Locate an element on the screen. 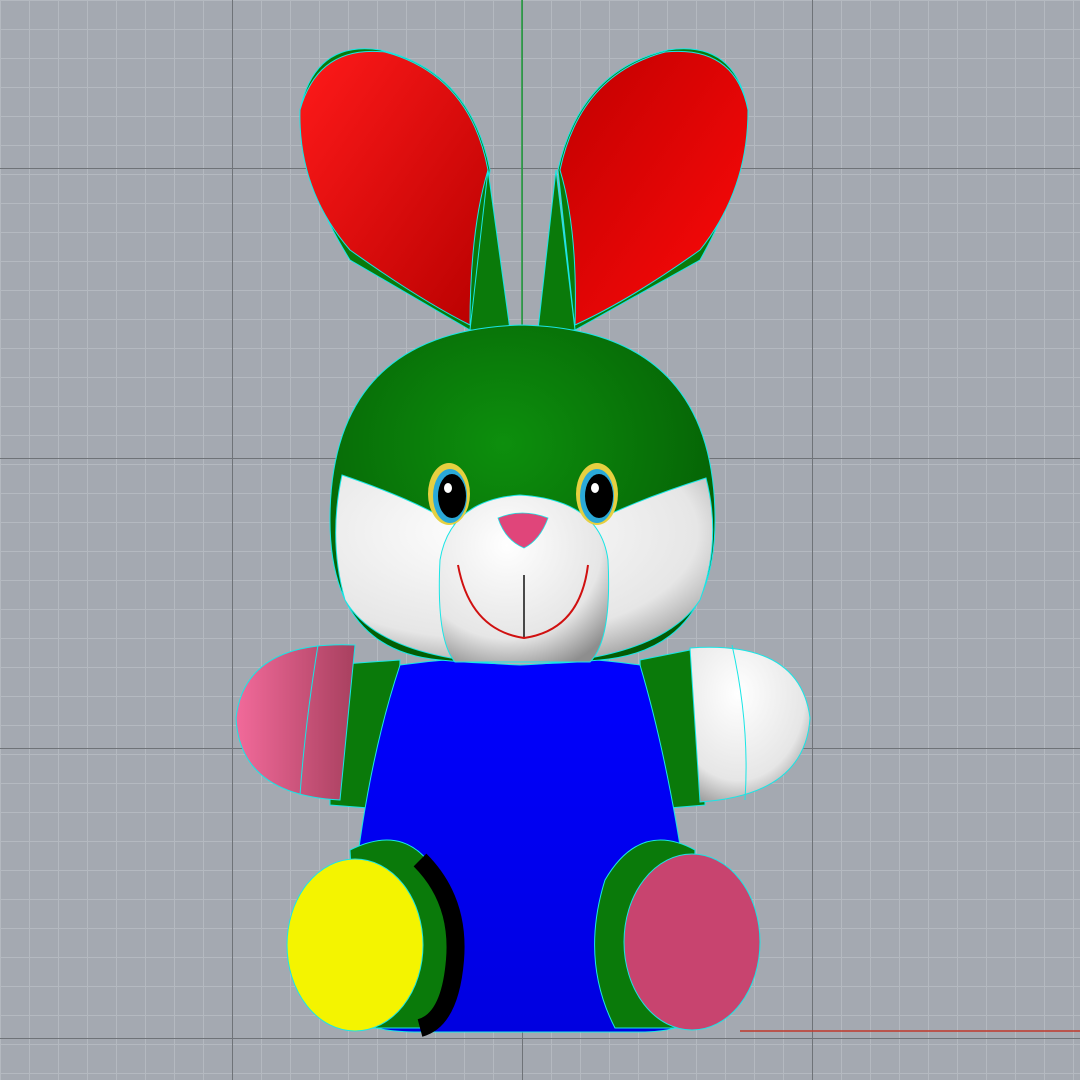  right-eye-icon is located at coordinates (597, 494).